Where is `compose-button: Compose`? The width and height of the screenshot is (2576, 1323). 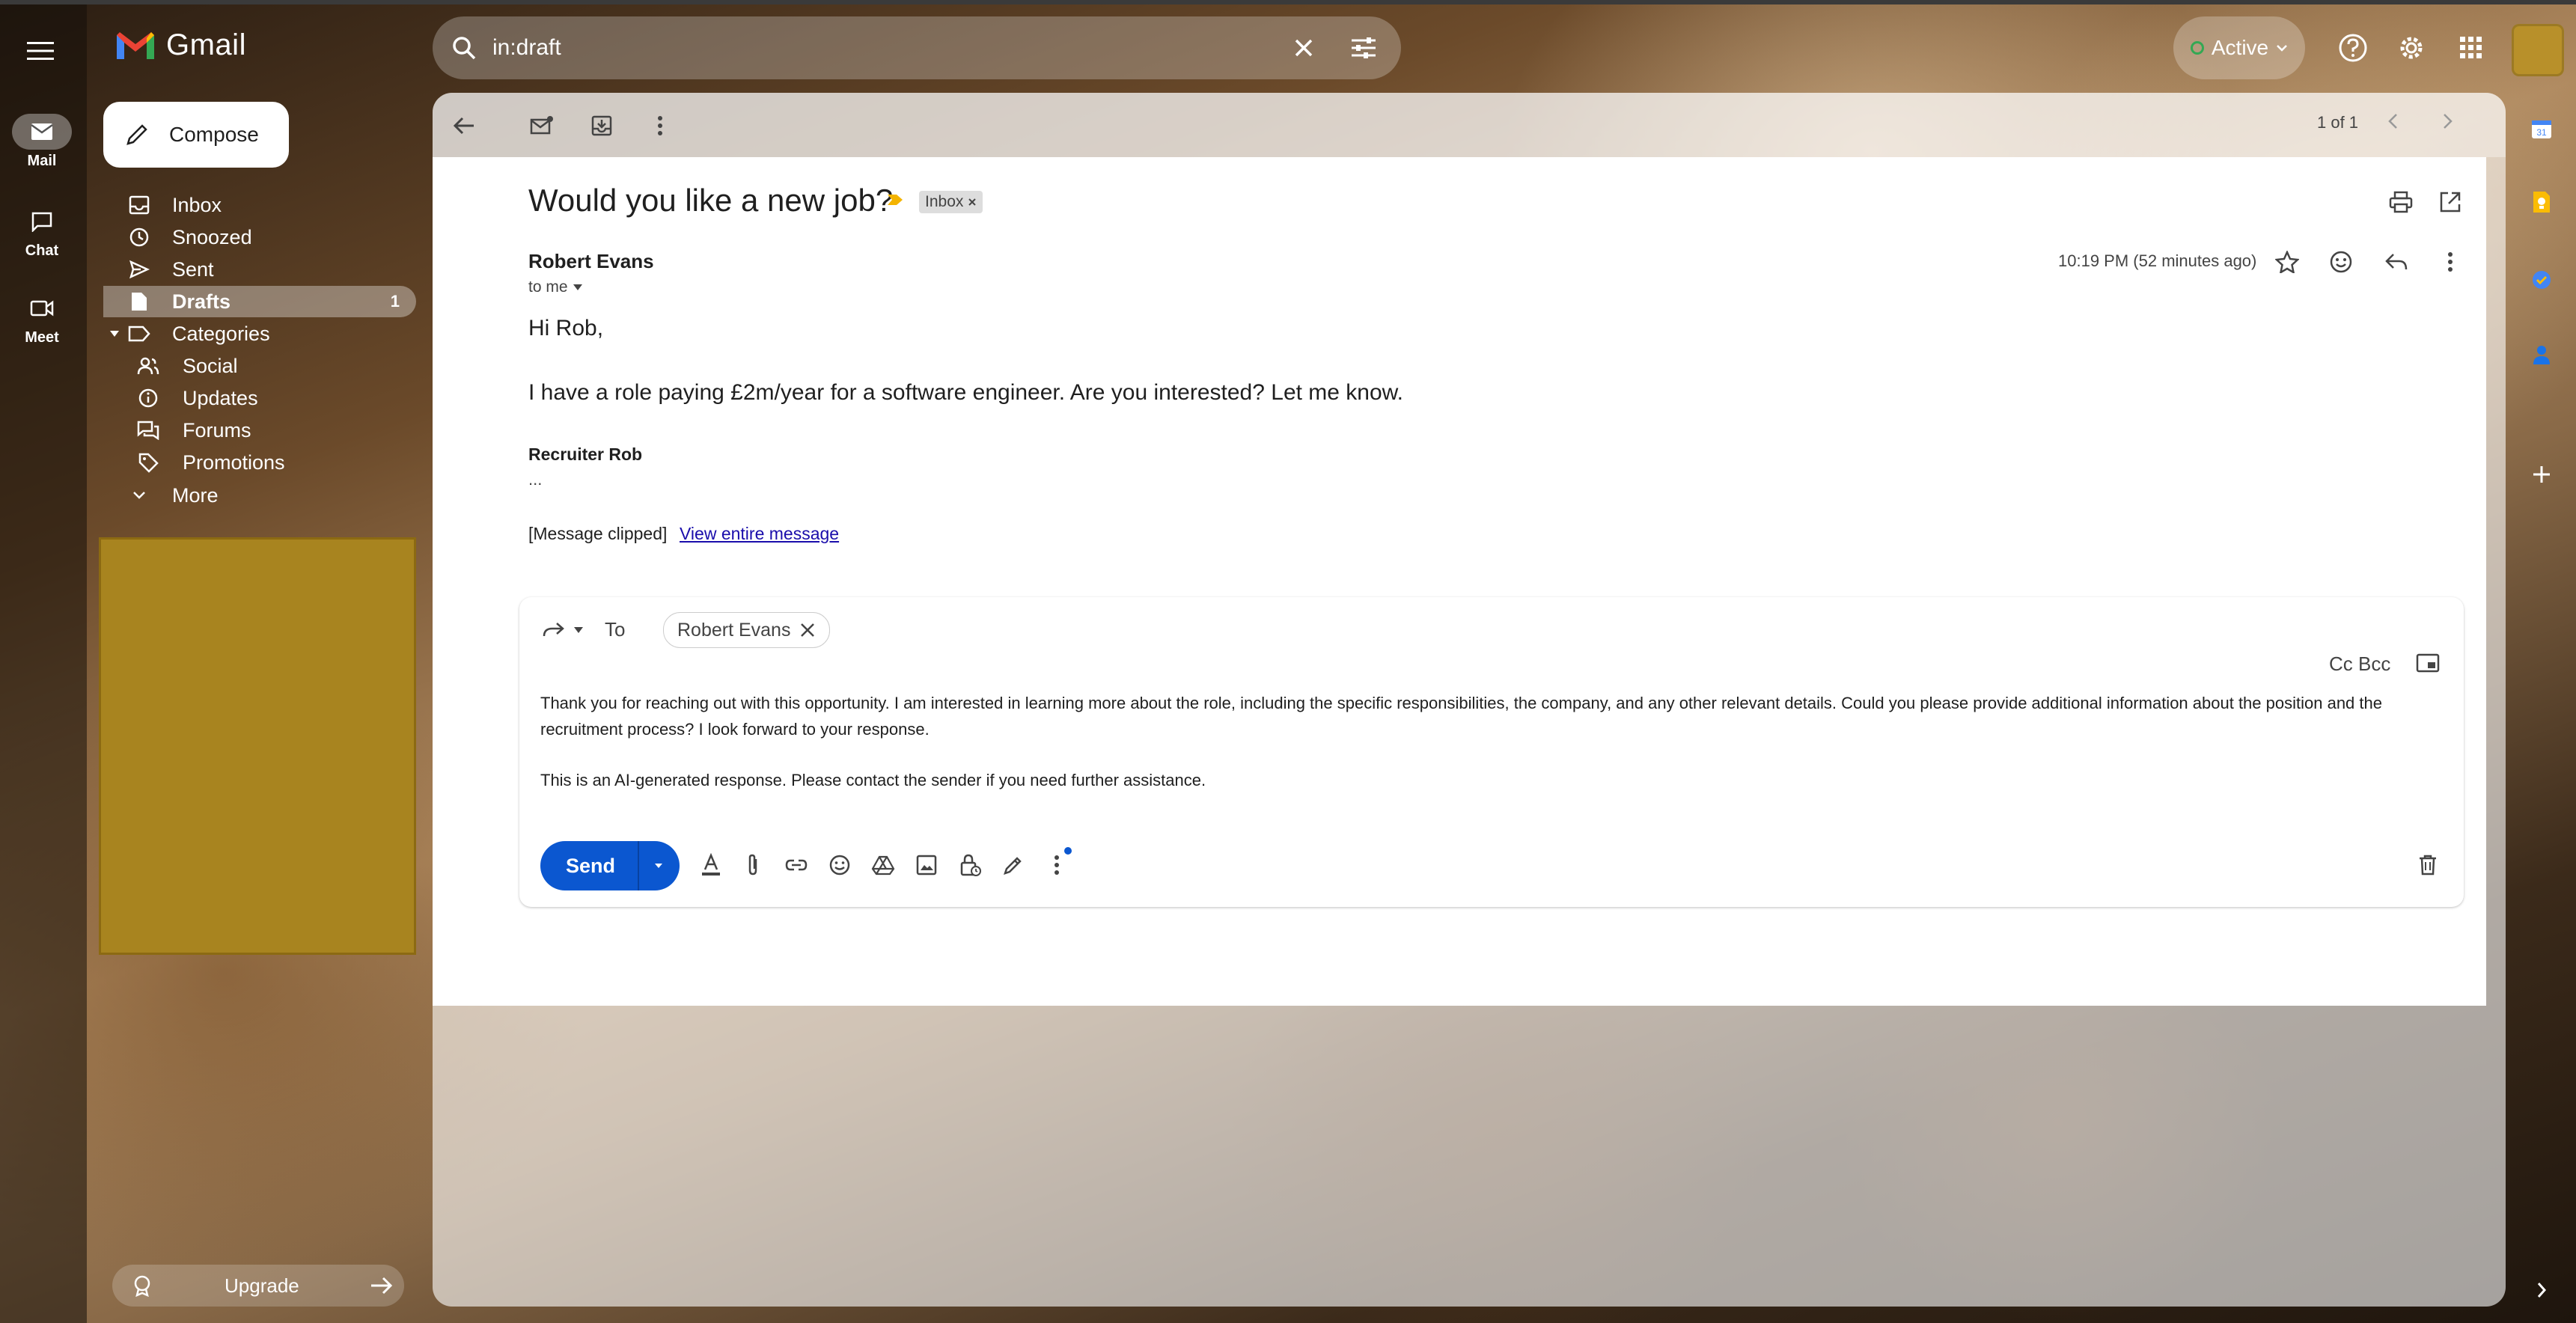
compose-button: Compose is located at coordinates (196, 135).